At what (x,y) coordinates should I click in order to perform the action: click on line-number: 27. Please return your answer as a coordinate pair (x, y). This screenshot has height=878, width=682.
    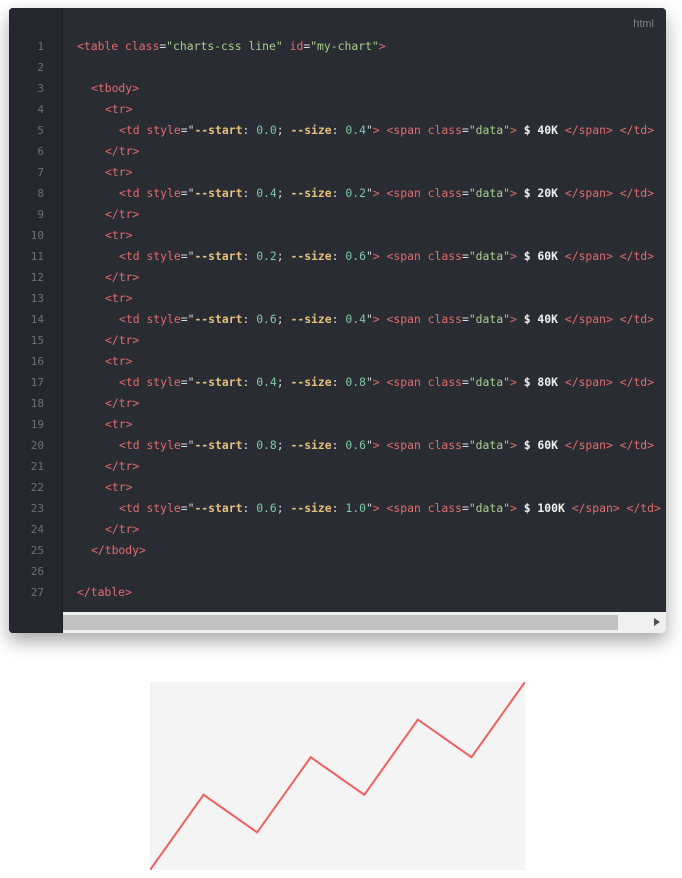
    Looking at the image, I should click on (37, 592).